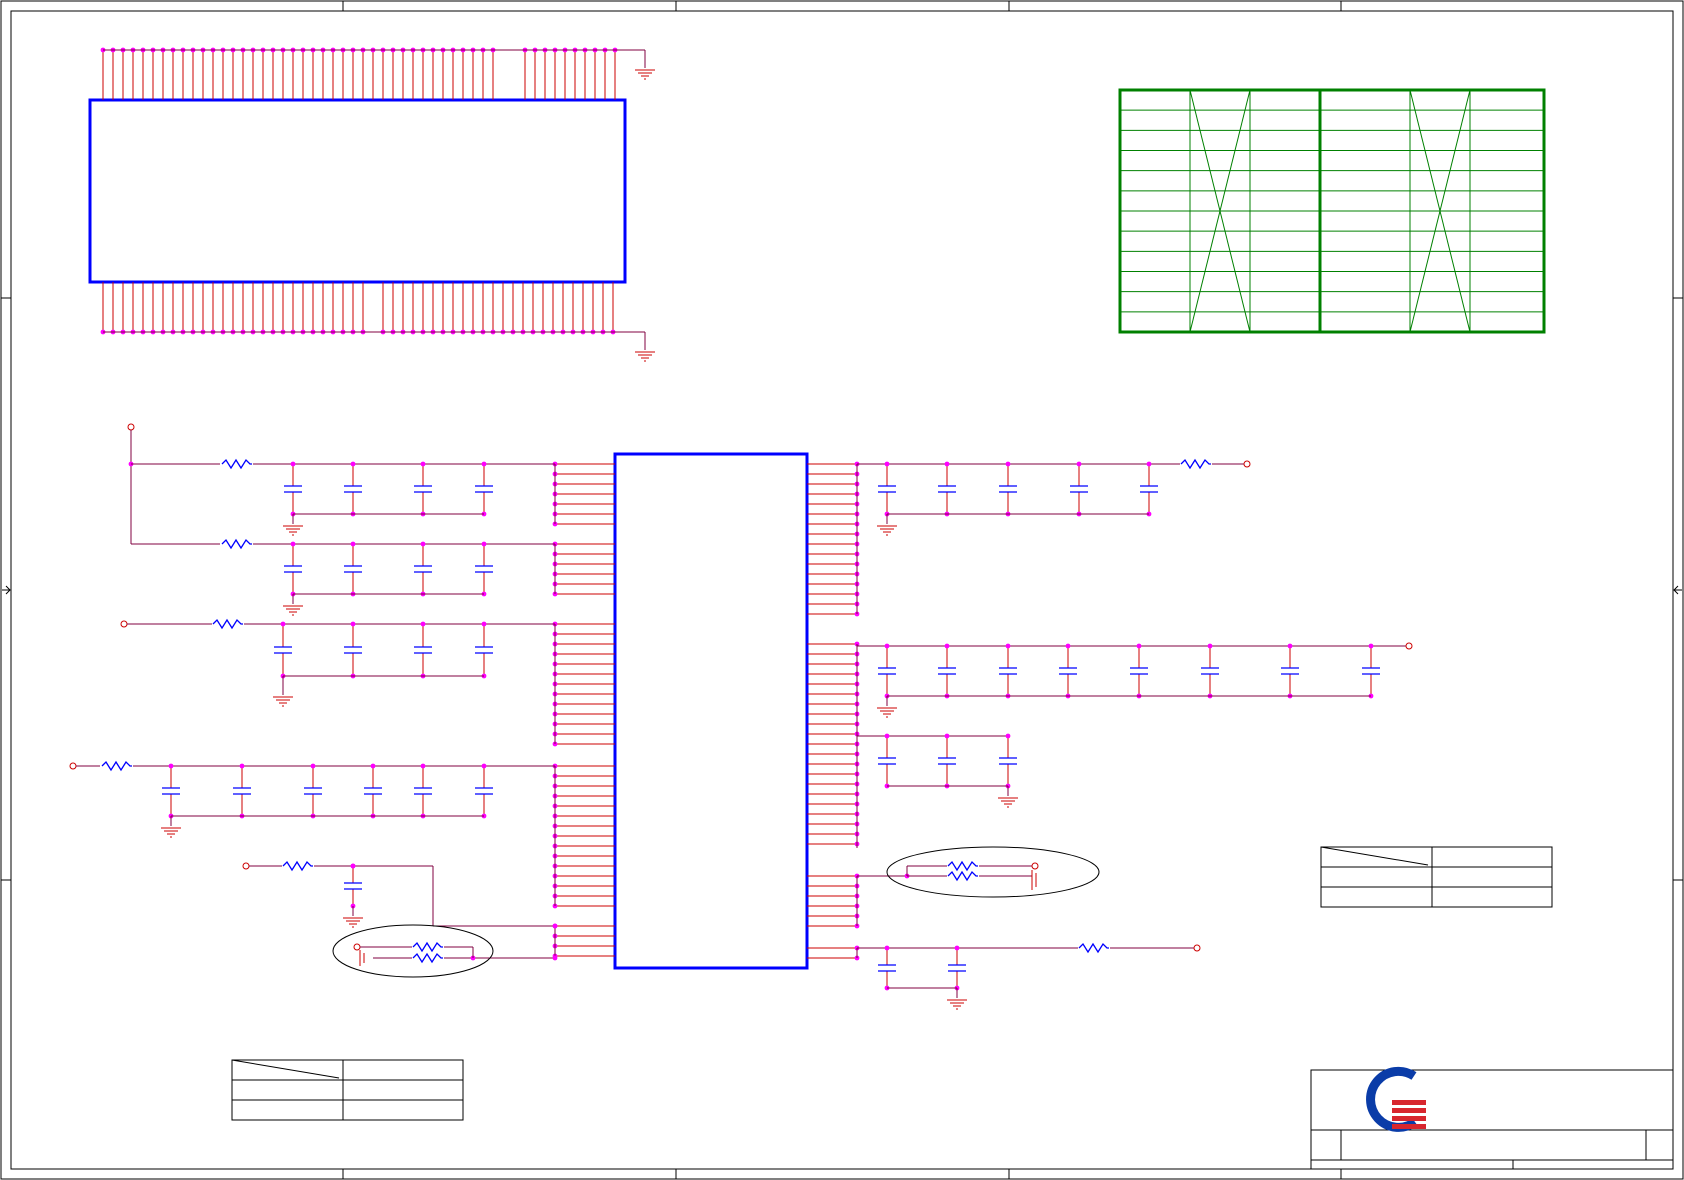 Image resolution: width=1684 pixels, height=1180 pixels. I want to click on ic-left-pins, so click(583, 710).